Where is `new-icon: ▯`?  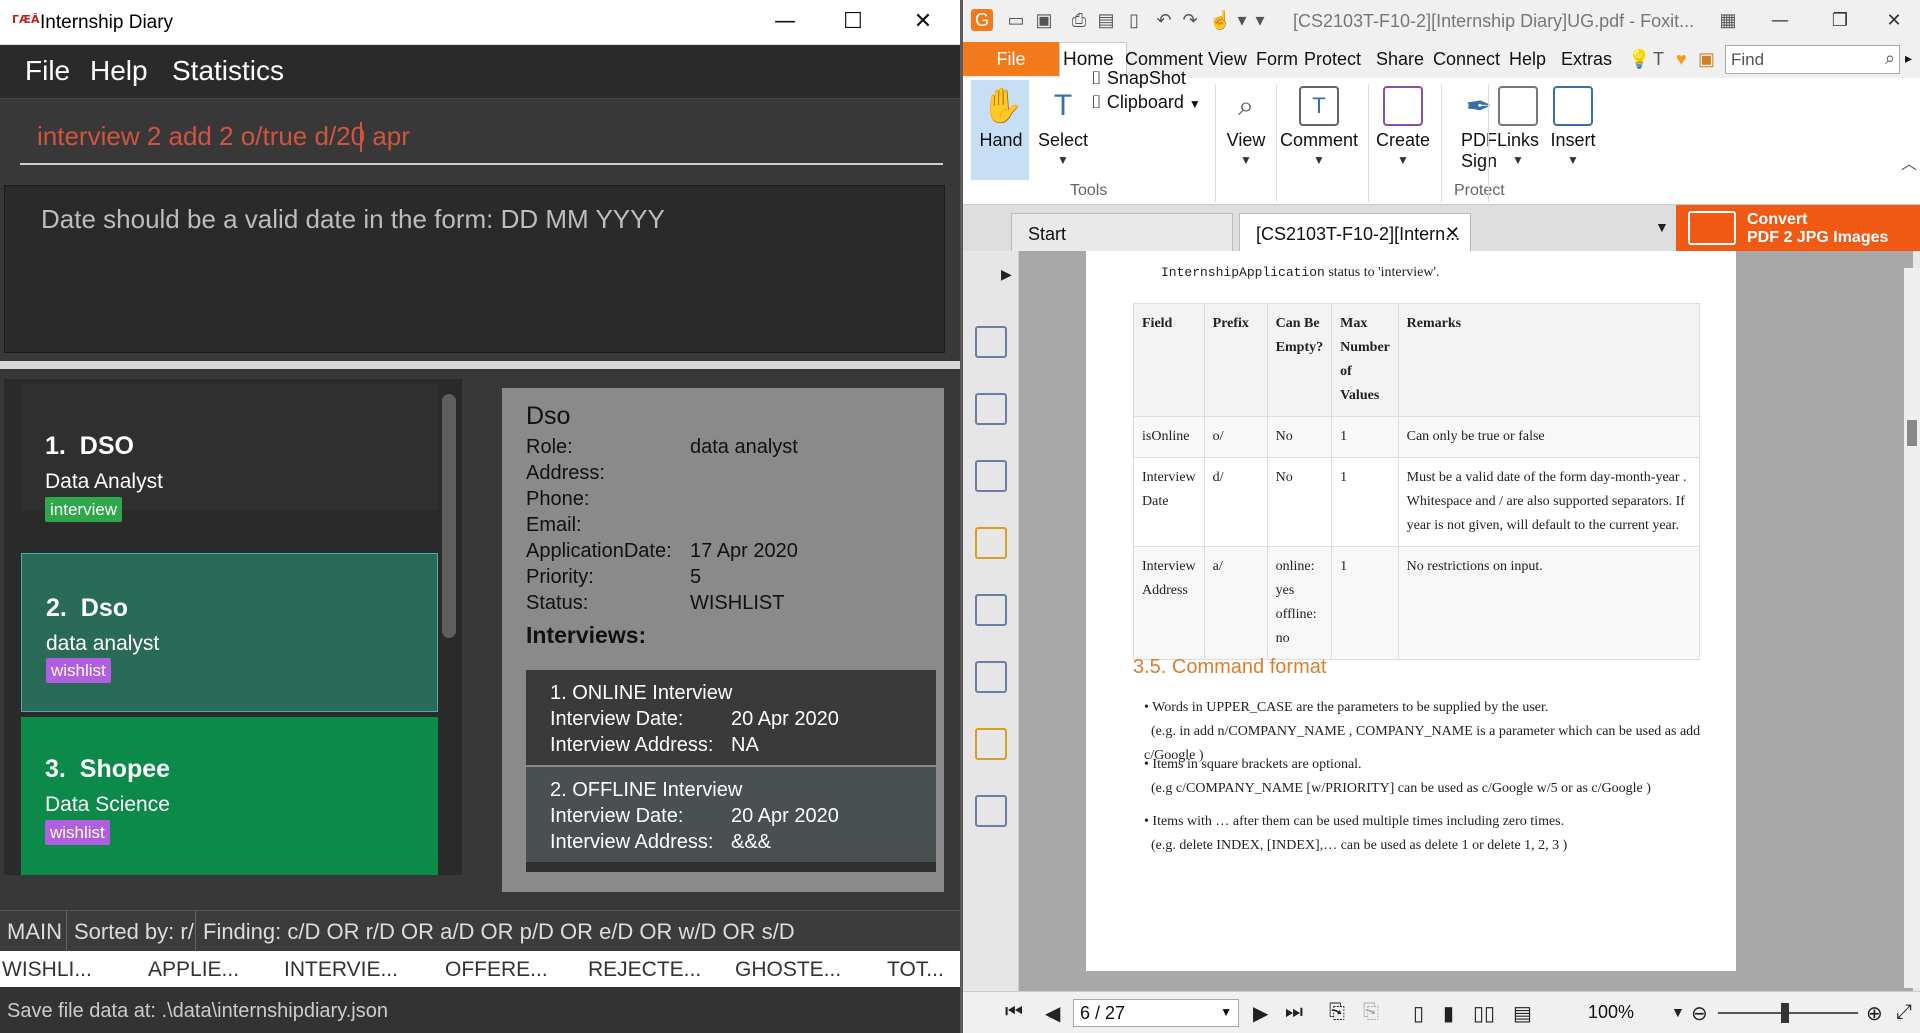
new-icon: ▯ is located at coordinates (1134, 20).